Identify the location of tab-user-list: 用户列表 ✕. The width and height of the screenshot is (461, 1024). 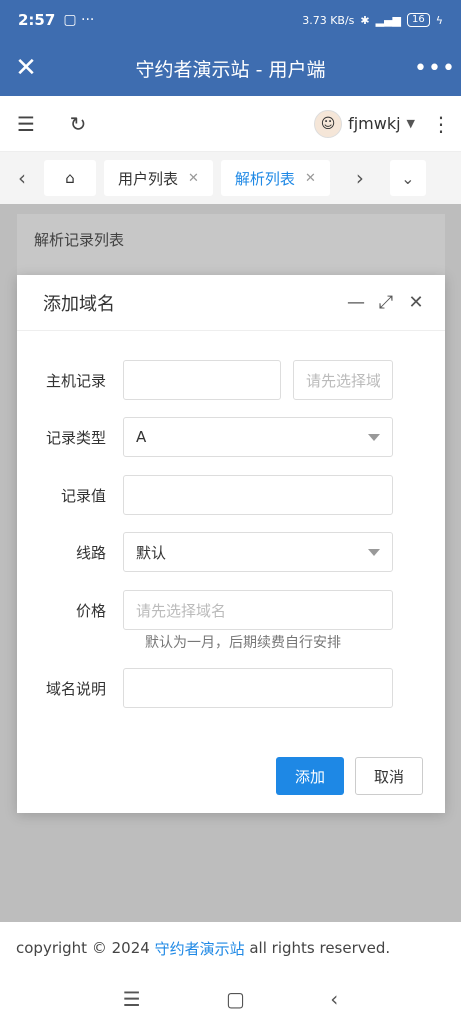
(158, 178).